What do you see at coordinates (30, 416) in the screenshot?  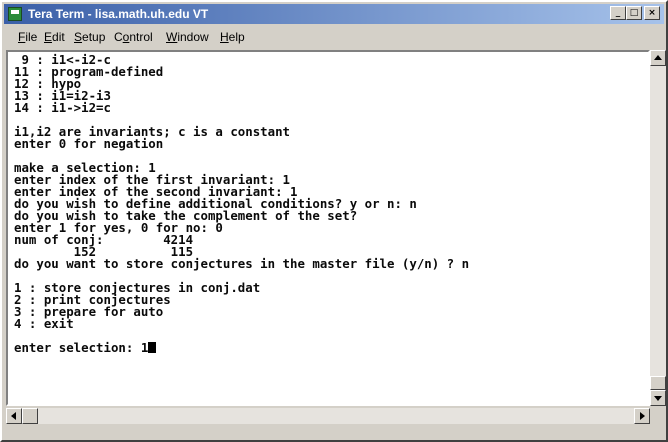 I see `horizontal-scroll-thumb` at bounding box center [30, 416].